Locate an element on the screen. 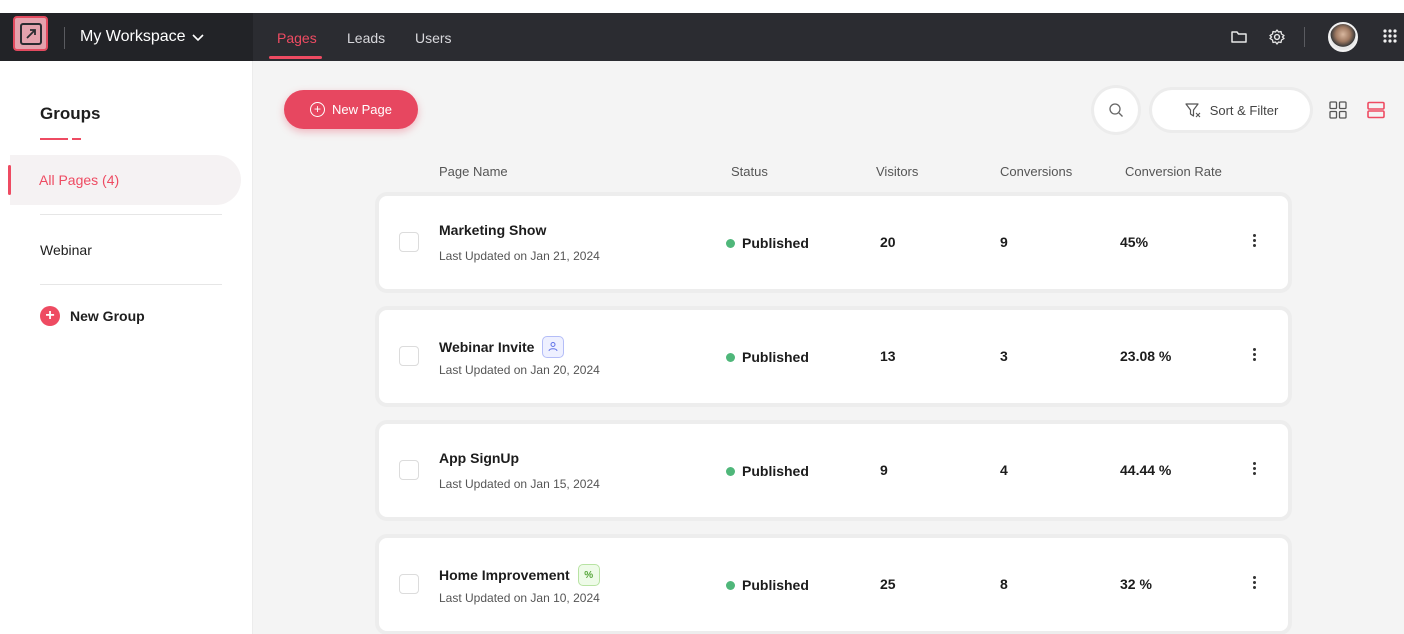 This screenshot has width=1404, height=634. page-name: Webinar Invite is located at coordinates (502, 347).